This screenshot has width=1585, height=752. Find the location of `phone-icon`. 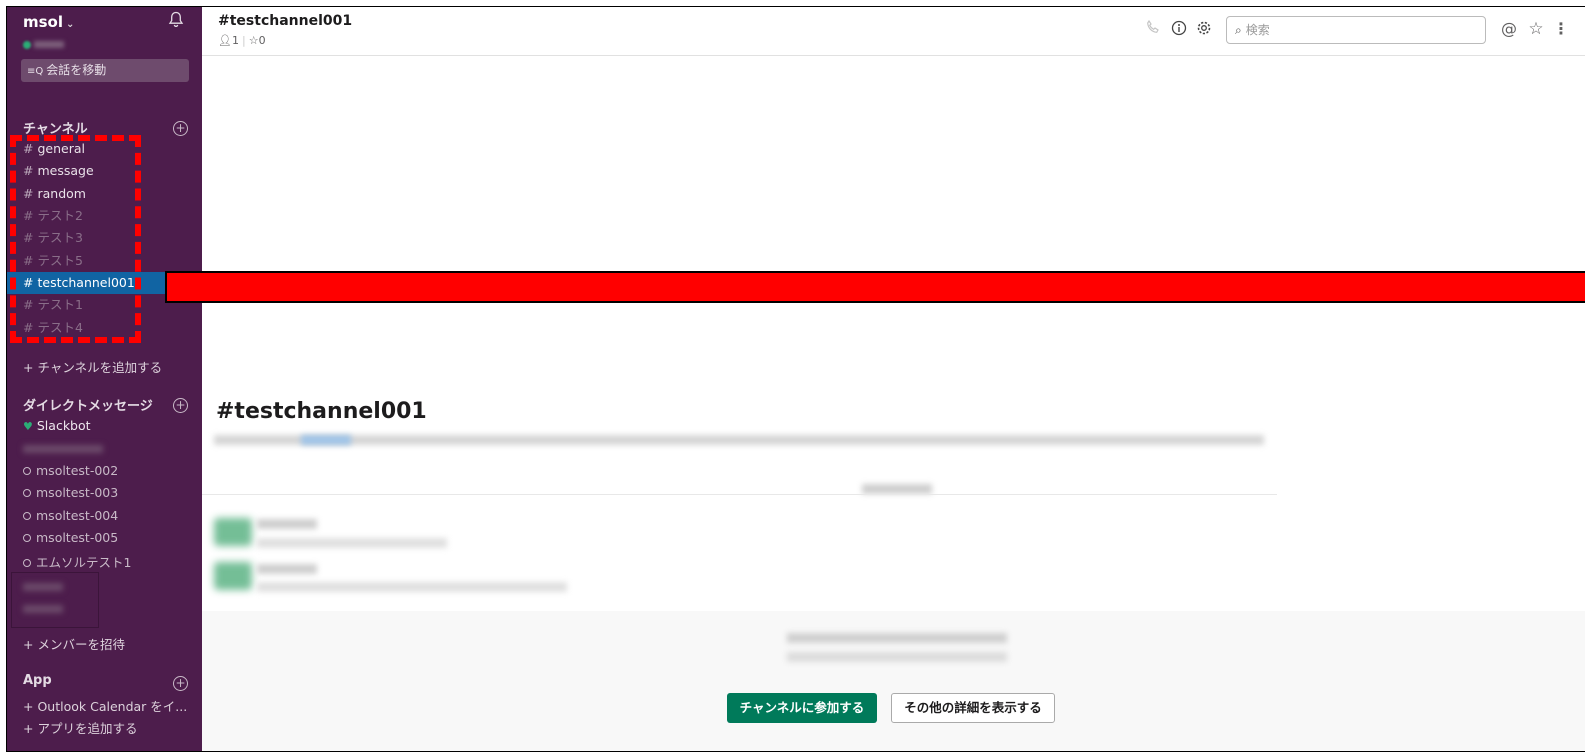

phone-icon is located at coordinates (1153, 28).